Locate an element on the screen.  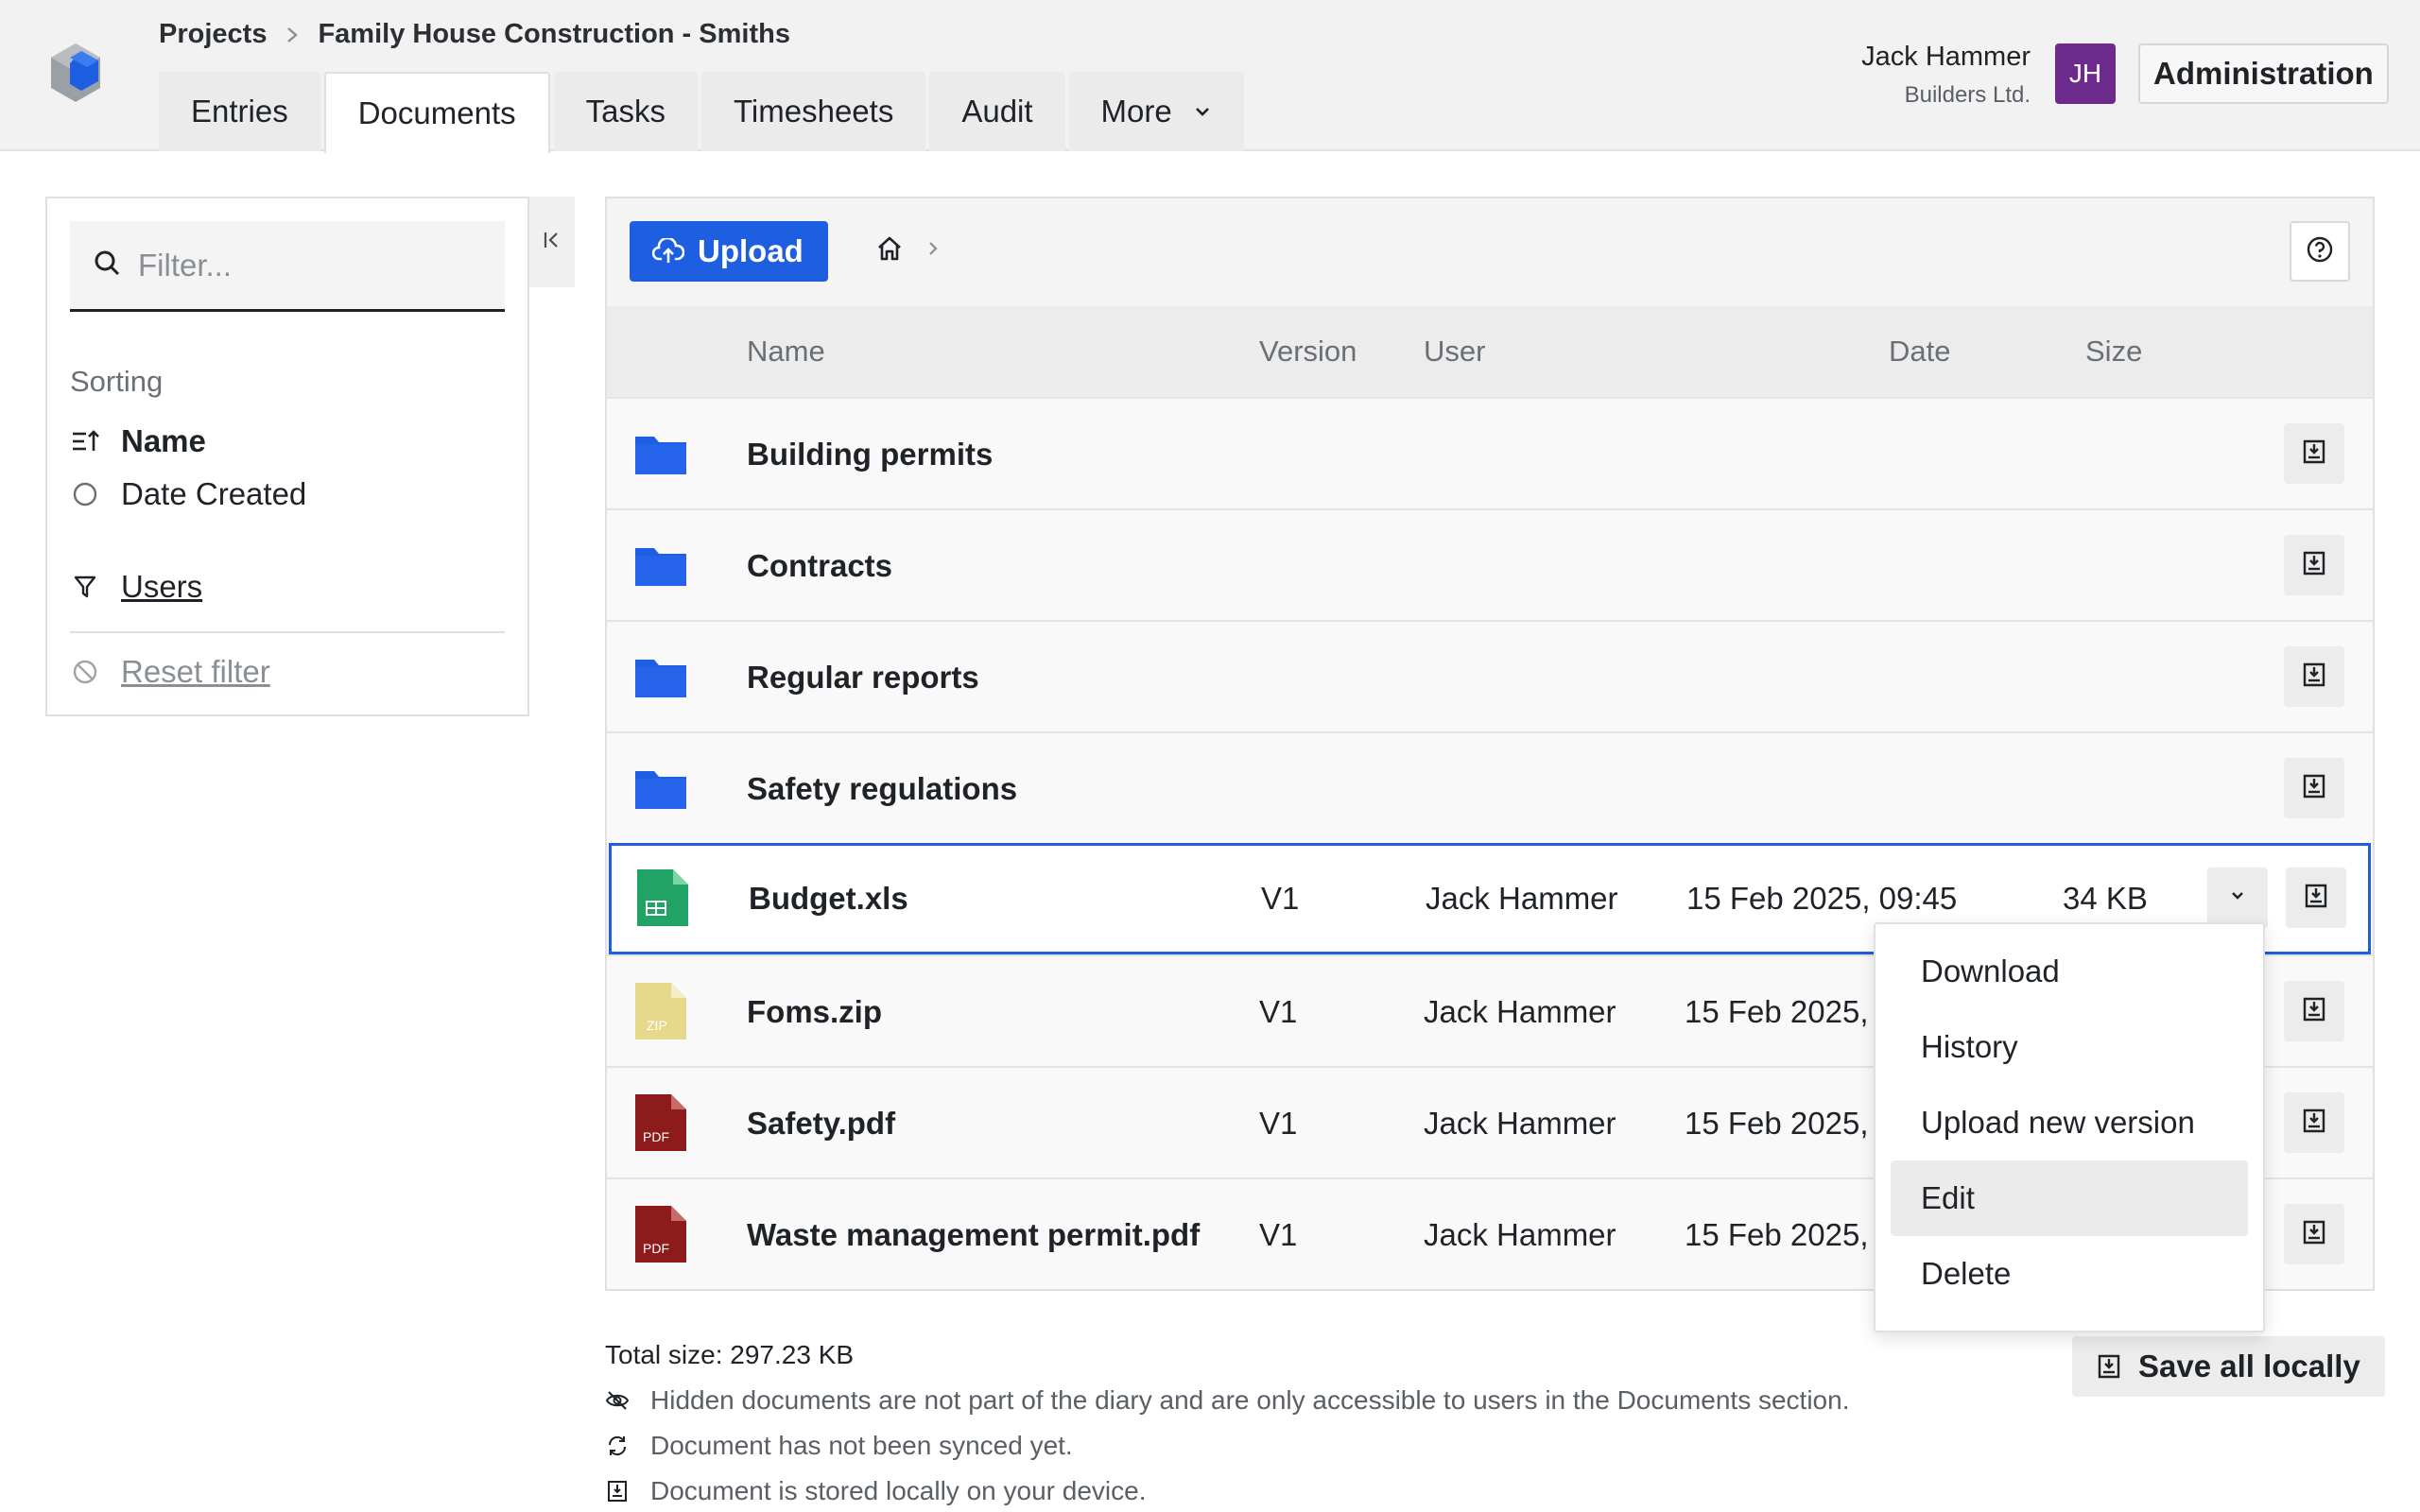
radio-icon is located at coordinates (85, 494).